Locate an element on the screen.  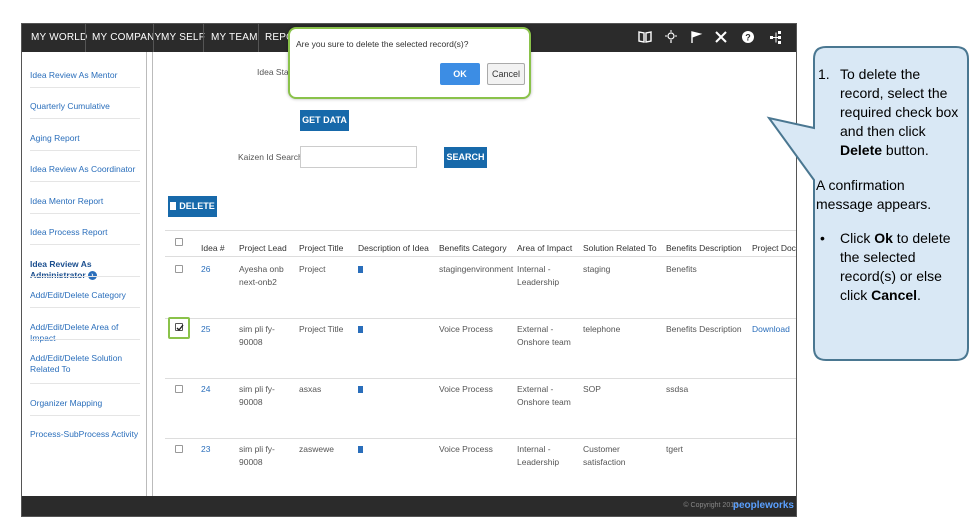
copyright-text: © Copyright 2017 is located at coordinates (710, 505).